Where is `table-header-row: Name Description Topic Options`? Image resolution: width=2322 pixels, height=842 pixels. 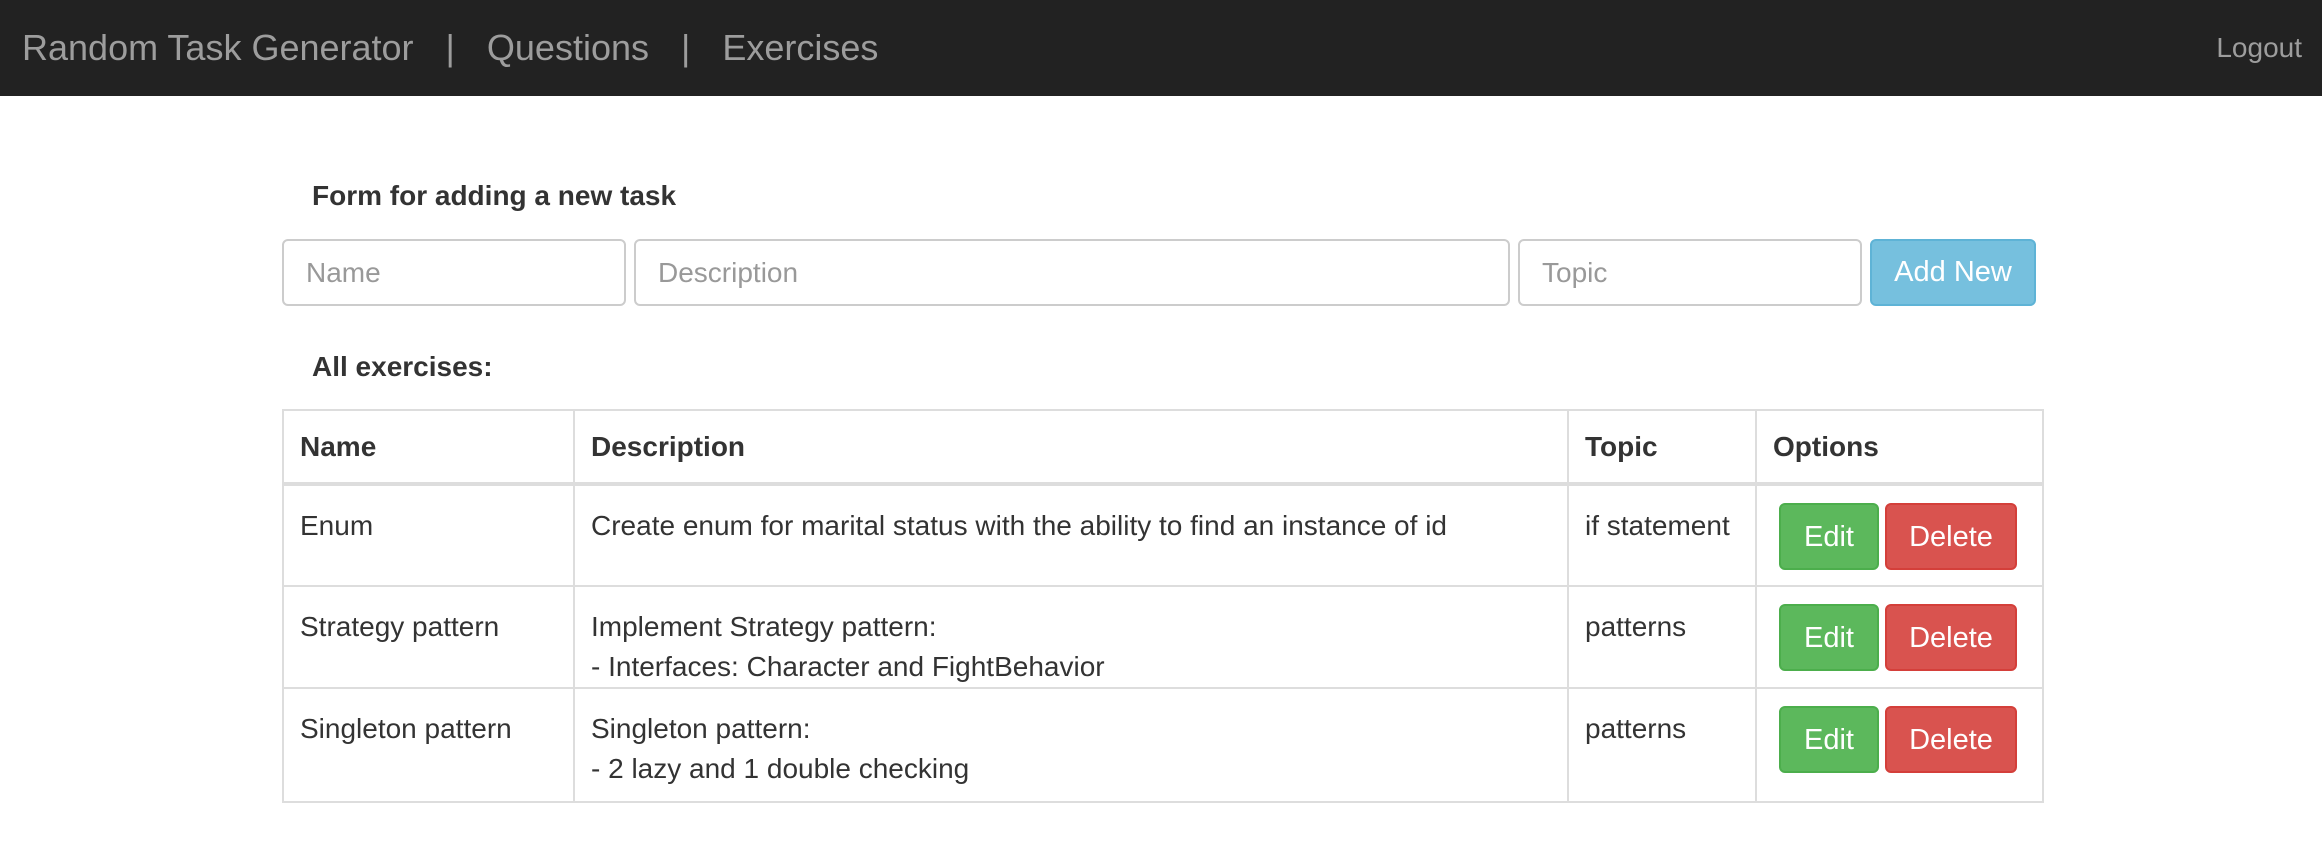 table-header-row: Name Description Topic Options is located at coordinates (1163, 447).